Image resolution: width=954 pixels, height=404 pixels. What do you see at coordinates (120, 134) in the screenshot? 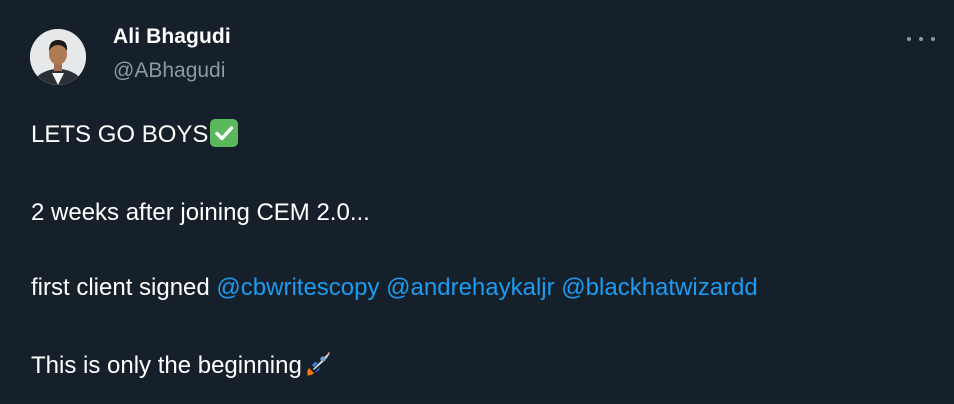
I see `tweet-text-1: LETS GO BOYS` at bounding box center [120, 134].